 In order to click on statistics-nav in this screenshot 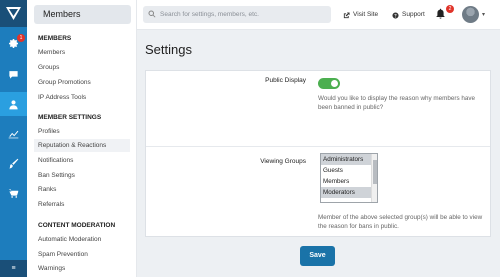, I will do `click(13, 133)`.